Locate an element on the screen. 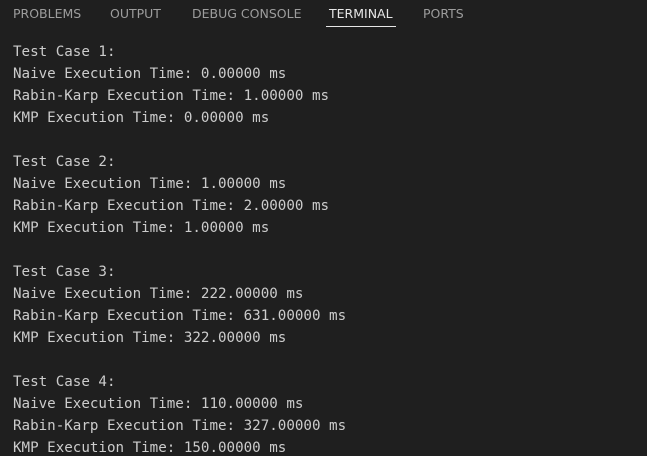  terminal-line: Naive Execution Time: 222.00000 ms is located at coordinates (158, 294).